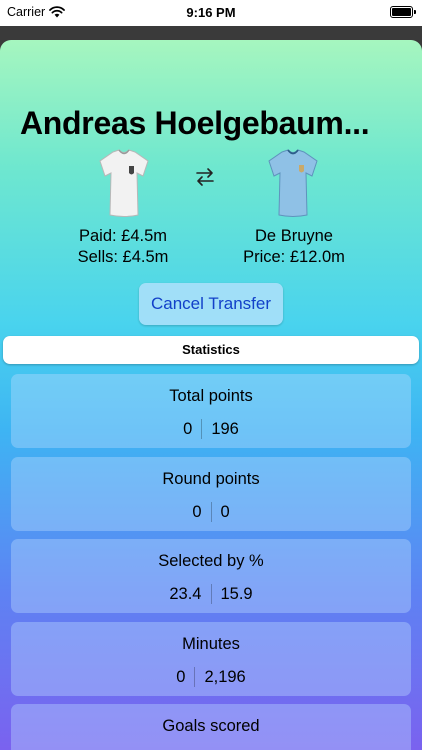 This screenshot has height=750, width=422. What do you see at coordinates (185, 593) in the screenshot?
I see `stat-value-out: 23.4` at bounding box center [185, 593].